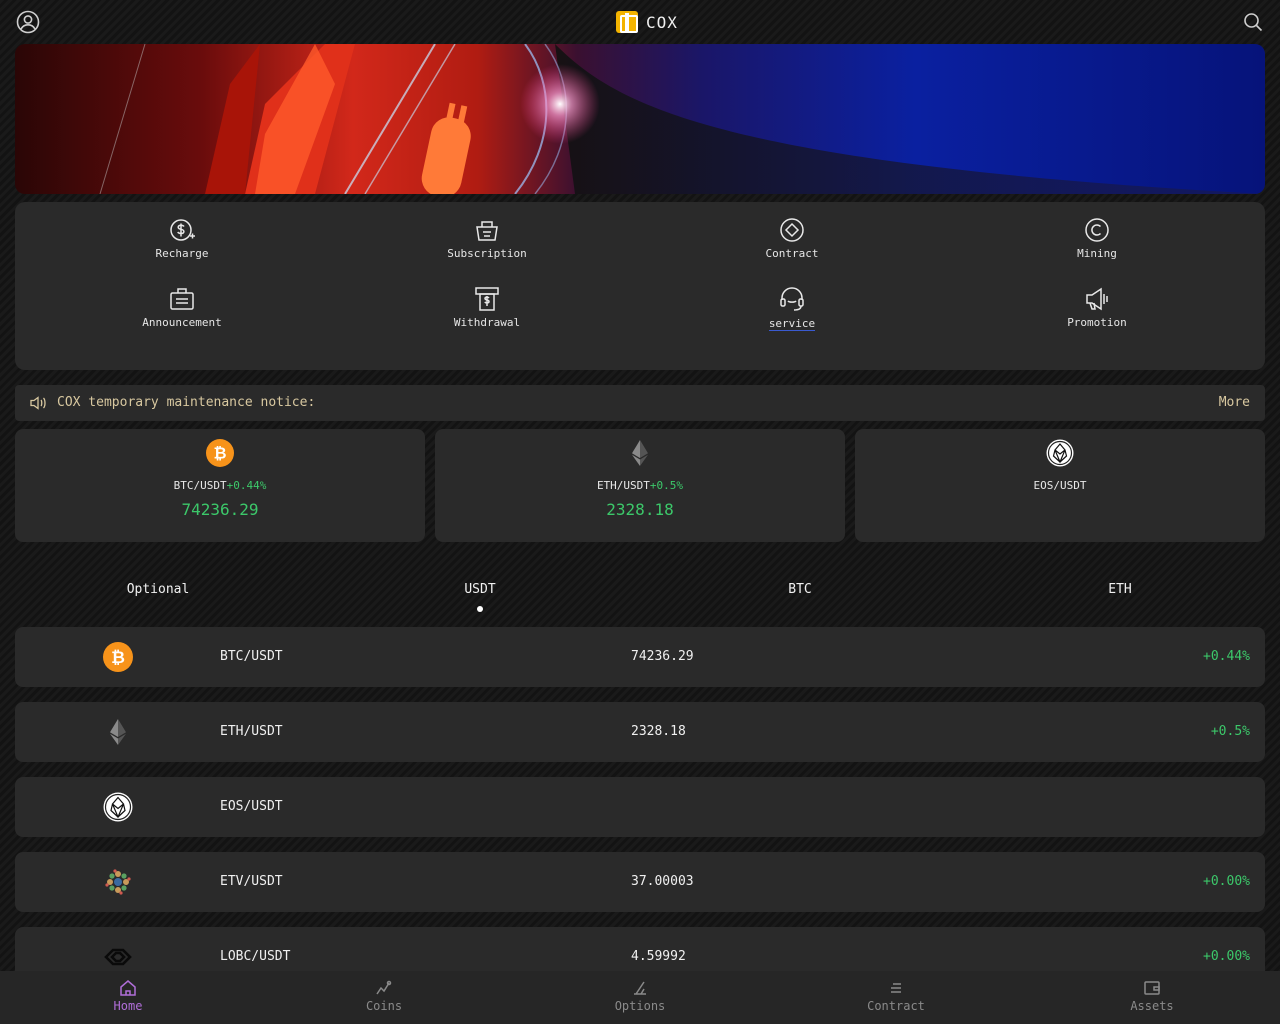 The width and height of the screenshot is (1280, 1024). Describe the element at coordinates (666, 485) in the screenshot. I see `ticker-change: +0.5%` at that location.